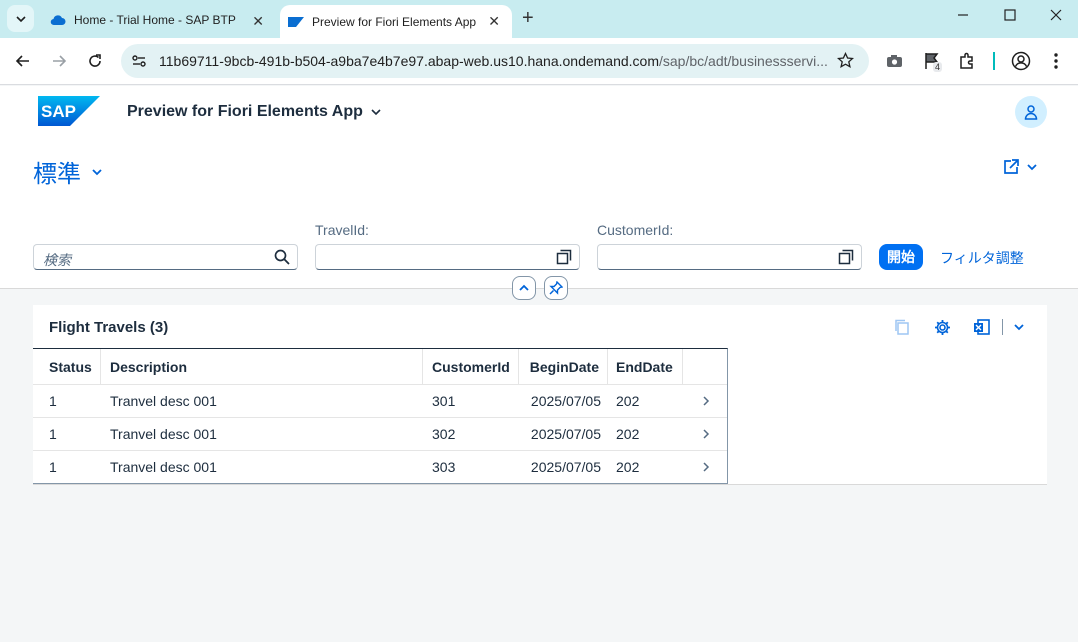 The image size is (1078, 642). I want to click on profile-icon, so click(1021, 63).